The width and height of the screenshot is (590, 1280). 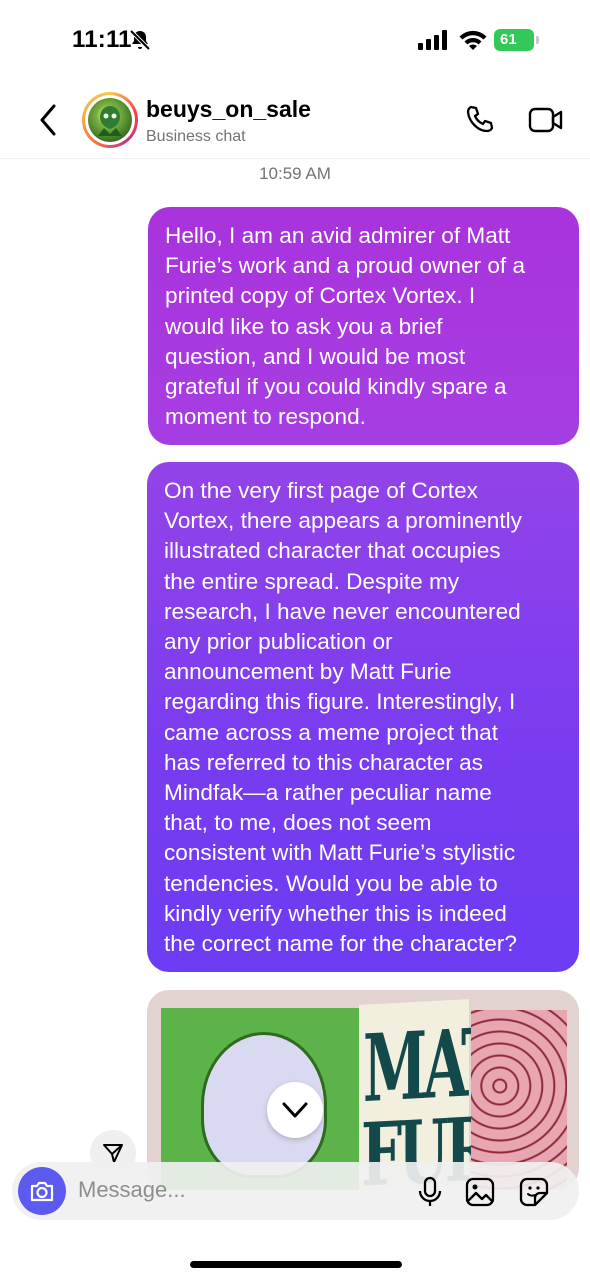 I want to click on photo-message: MATT FURIE, so click(x=363, y=1090).